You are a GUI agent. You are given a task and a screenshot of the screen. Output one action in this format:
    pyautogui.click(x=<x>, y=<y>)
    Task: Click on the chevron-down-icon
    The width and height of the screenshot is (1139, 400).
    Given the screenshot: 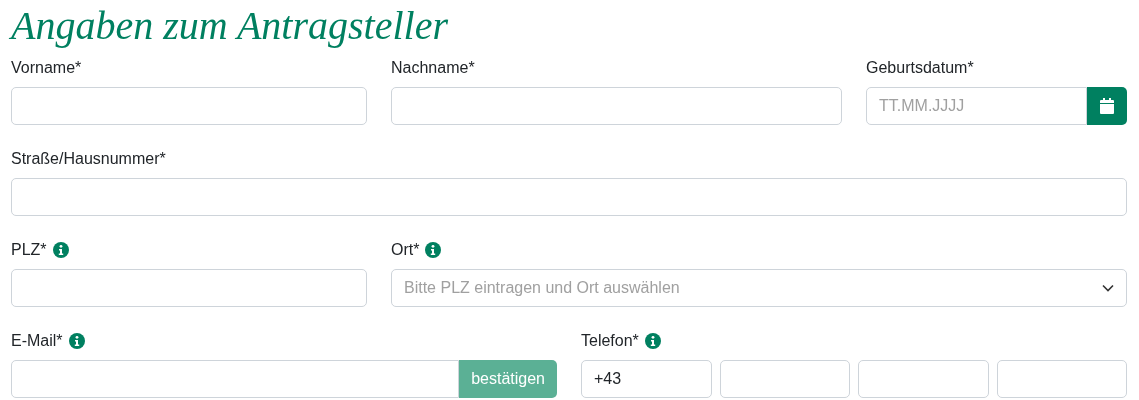 What is the action you would take?
    pyautogui.click(x=1108, y=288)
    